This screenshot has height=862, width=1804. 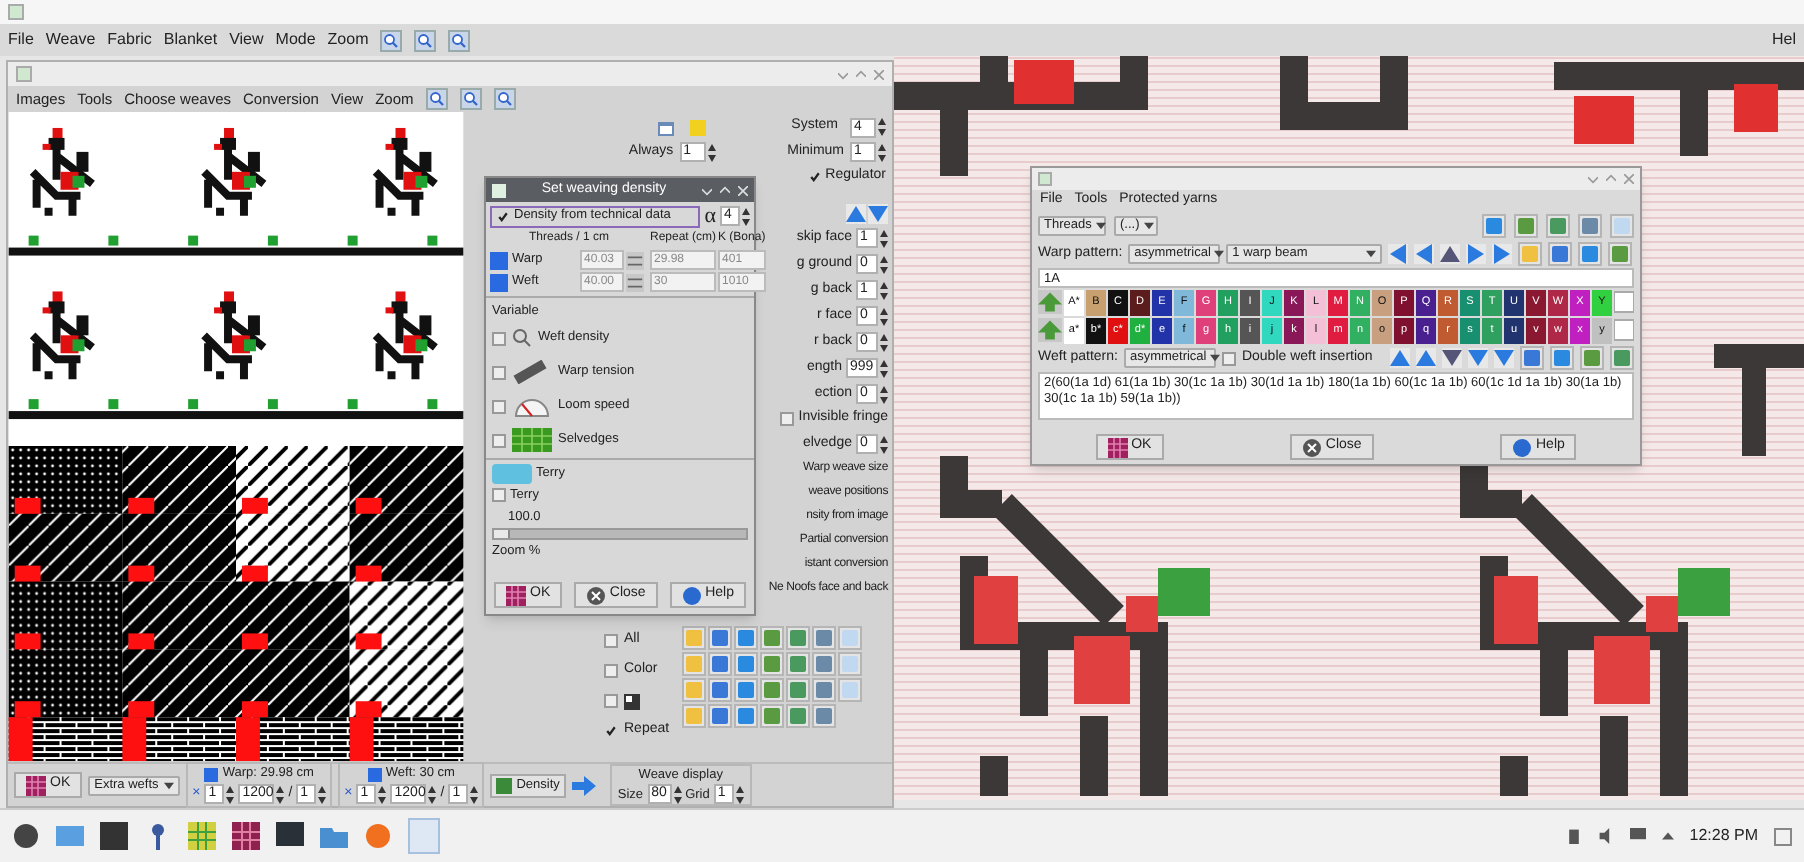 What do you see at coordinates (1605, 836) in the screenshot?
I see `speaker-icon` at bounding box center [1605, 836].